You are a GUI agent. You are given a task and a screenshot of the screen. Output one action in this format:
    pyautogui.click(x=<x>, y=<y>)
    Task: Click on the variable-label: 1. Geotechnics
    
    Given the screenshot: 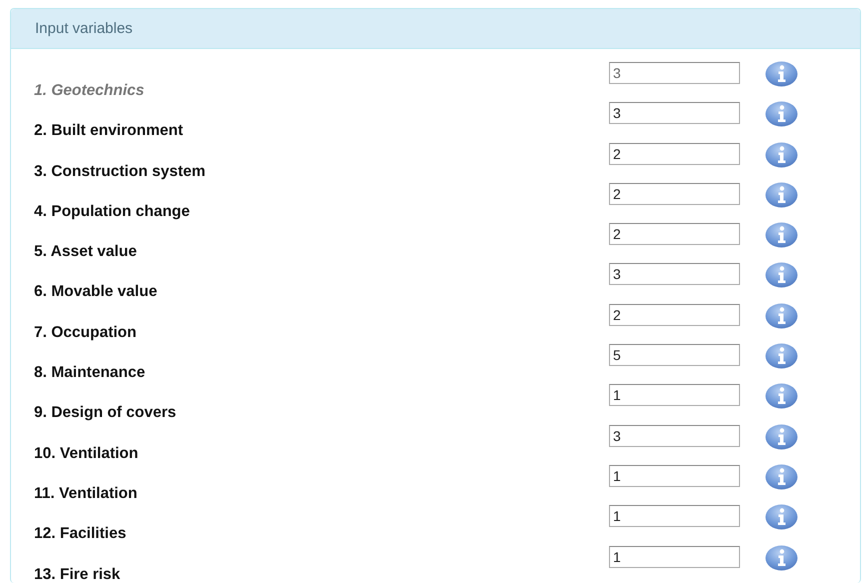 What is the action you would take?
    pyautogui.click(x=90, y=90)
    